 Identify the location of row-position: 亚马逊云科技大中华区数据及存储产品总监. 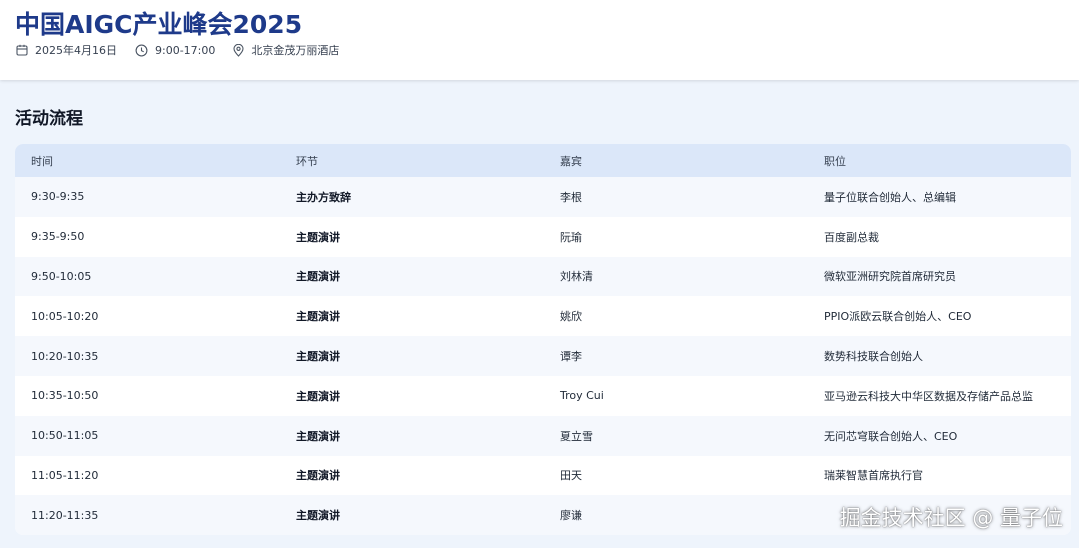
(928, 396).